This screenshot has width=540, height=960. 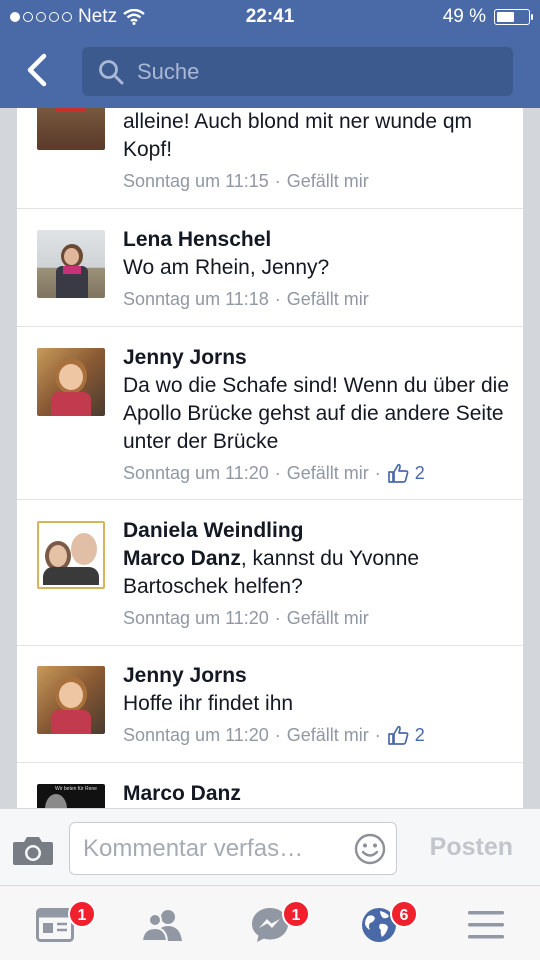 I want to click on commenter-name: Lena Henschel, so click(x=317, y=240).